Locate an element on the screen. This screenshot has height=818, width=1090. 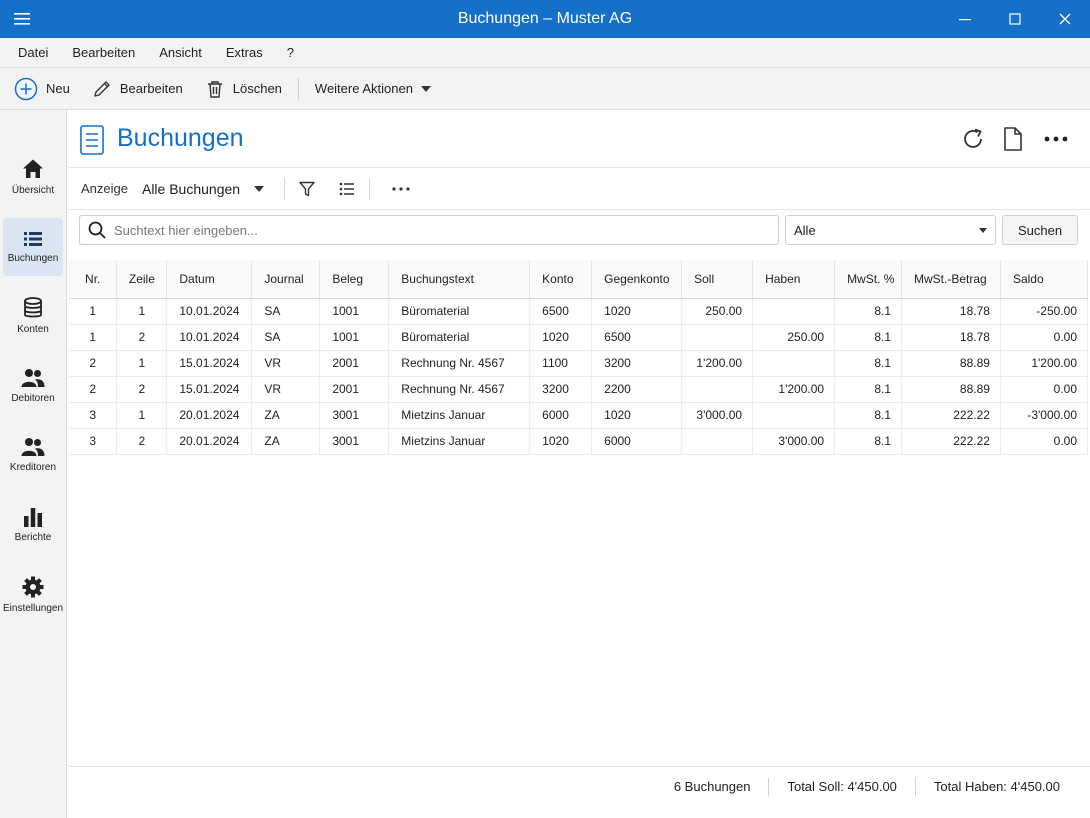
home-icon is located at coordinates (33, 168).